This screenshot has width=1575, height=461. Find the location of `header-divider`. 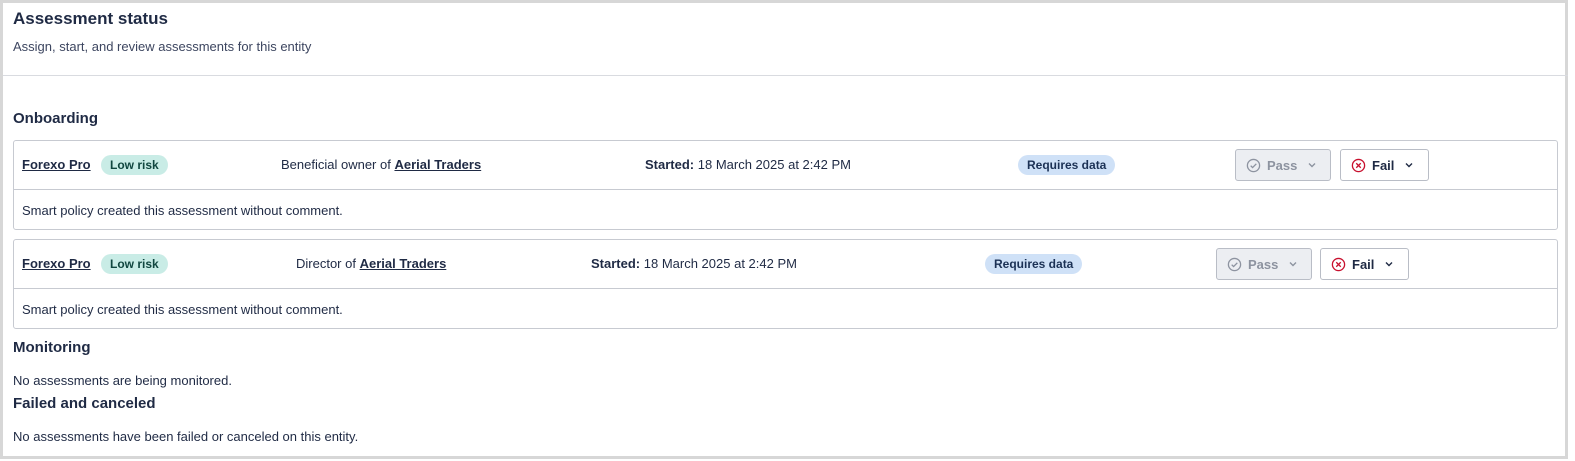

header-divider is located at coordinates (785, 75).